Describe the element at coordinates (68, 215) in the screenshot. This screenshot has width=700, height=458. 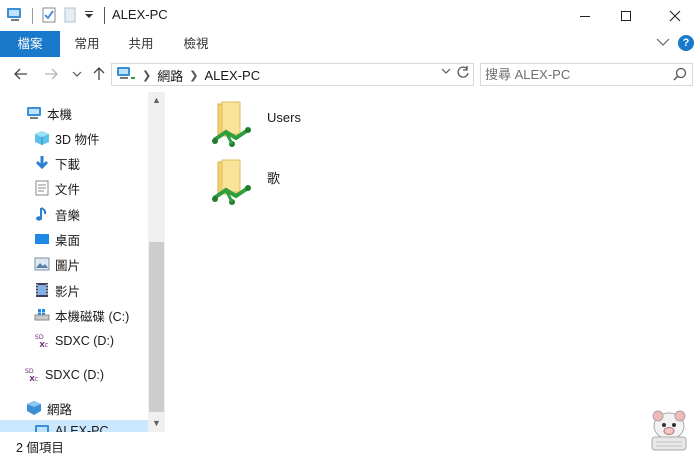
I see `sidebar-item-label: 音樂` at that location.